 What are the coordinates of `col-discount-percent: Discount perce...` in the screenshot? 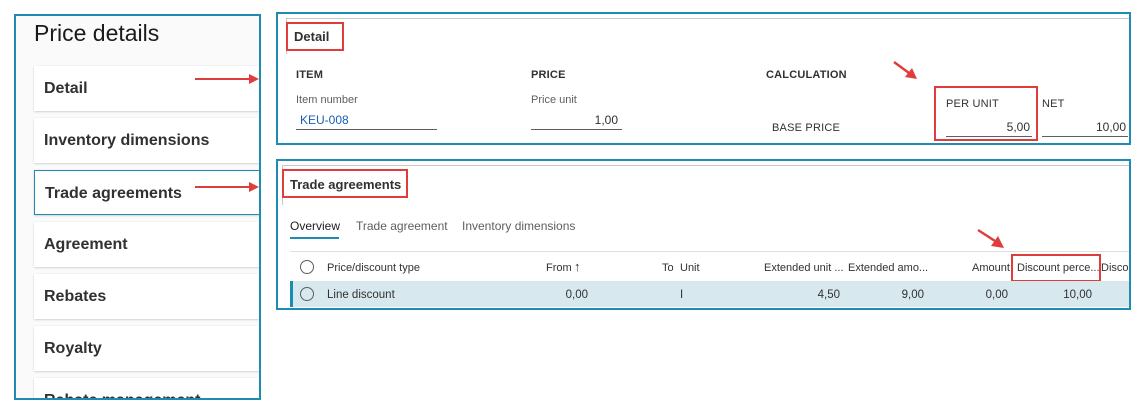 It's located at (1058, 268).